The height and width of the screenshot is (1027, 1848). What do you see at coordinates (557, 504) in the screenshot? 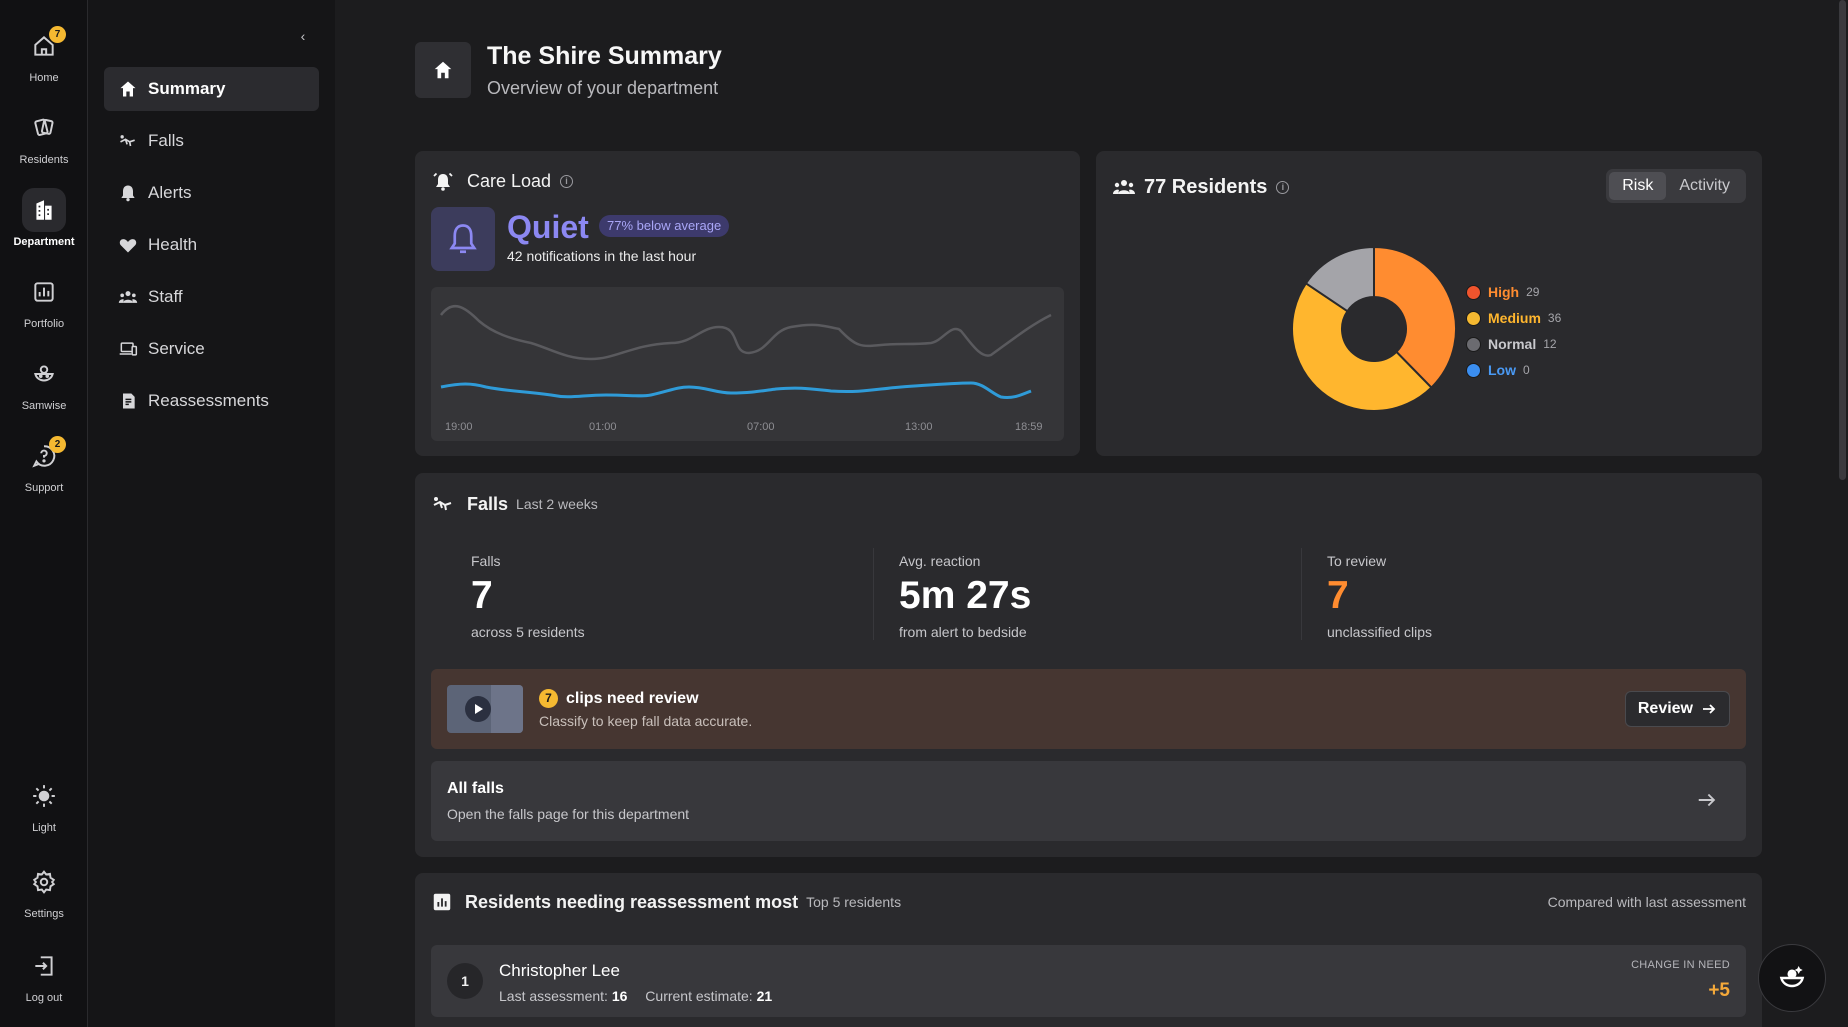
I see `falls-period: Last 2 weeks` at bounding box center [557, 504].